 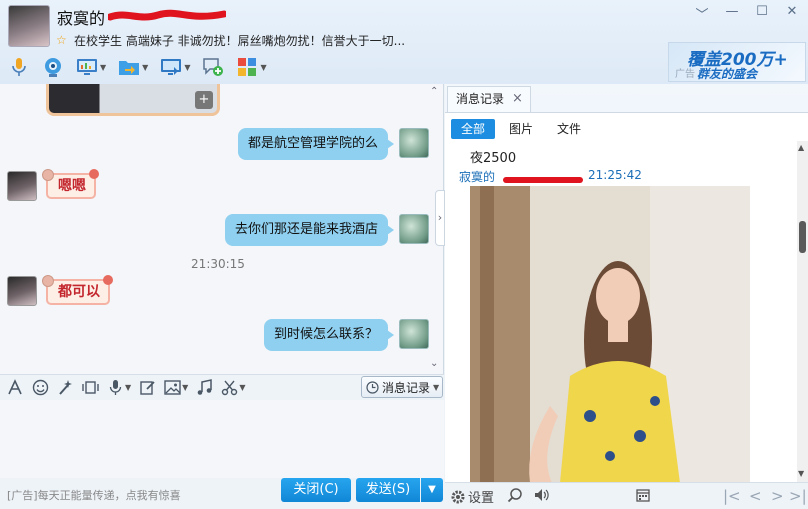 I want to click on chat-message-sticker: 都可以, so click(x=77, y=290).